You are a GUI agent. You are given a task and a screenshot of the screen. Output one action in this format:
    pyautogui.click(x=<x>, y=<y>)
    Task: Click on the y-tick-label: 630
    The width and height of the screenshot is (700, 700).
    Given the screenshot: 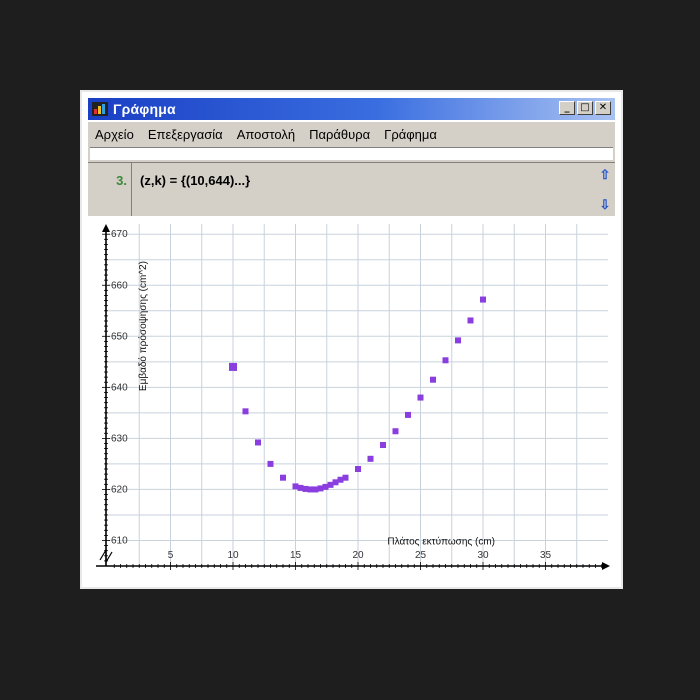 What is the action you would take?
    pyautogui.click(x=119, y=438)
    